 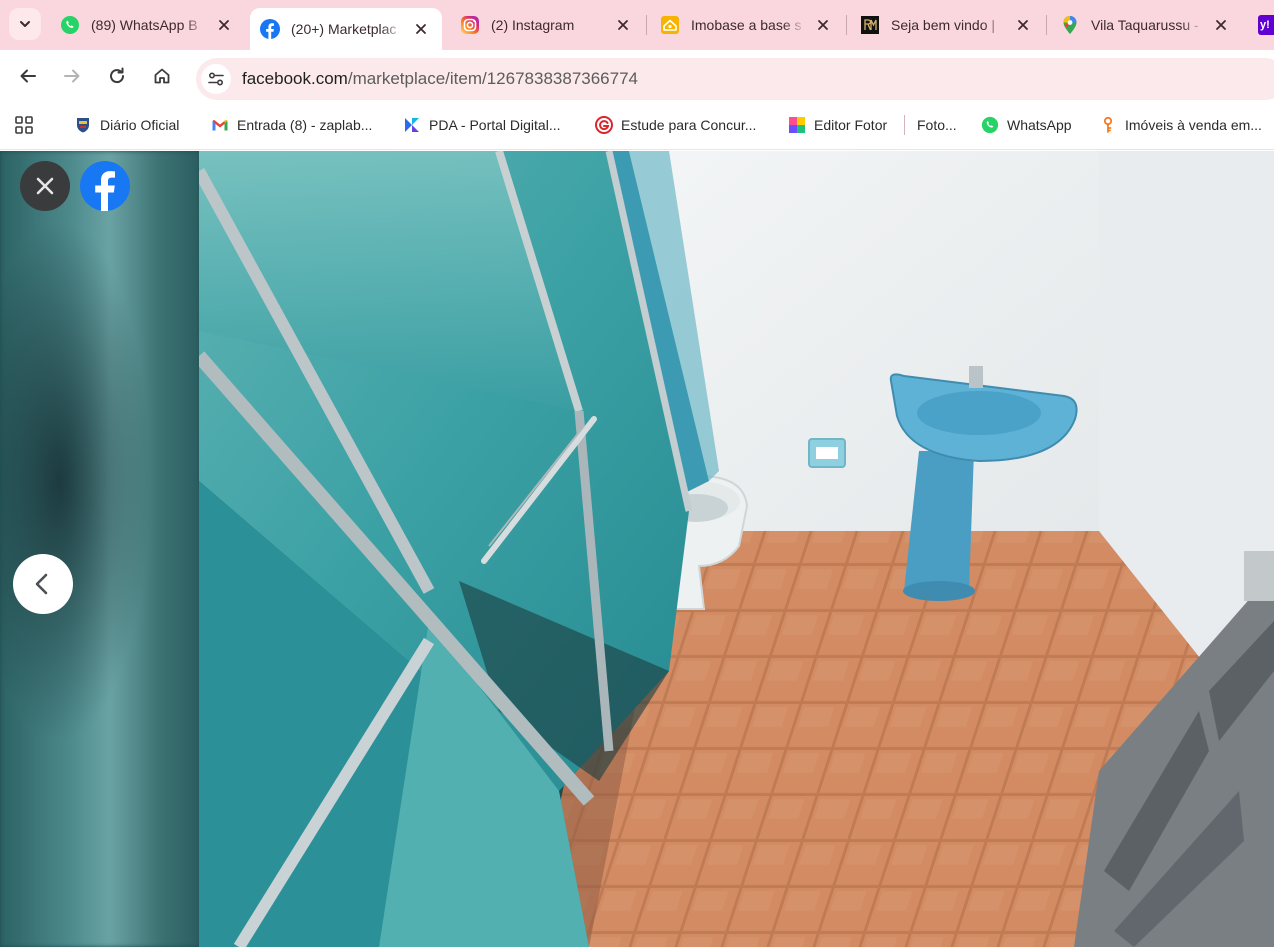 I want to click on previous-photo-button, so click(x=43, y=584).